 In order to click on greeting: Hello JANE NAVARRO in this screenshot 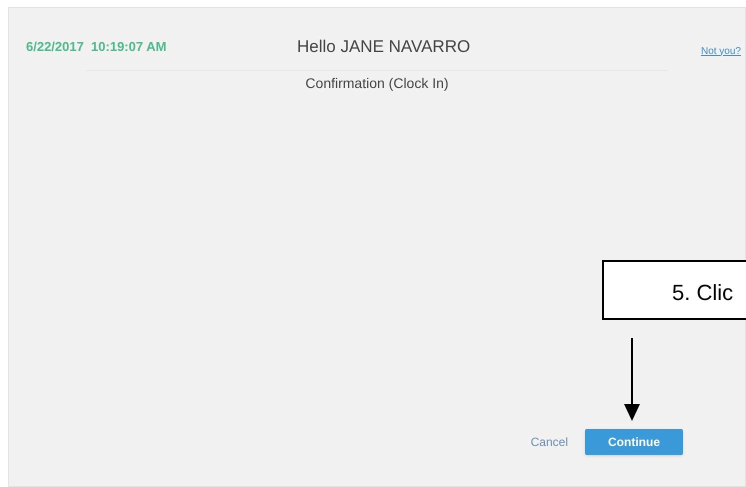, I will do `click(383, 47)`.